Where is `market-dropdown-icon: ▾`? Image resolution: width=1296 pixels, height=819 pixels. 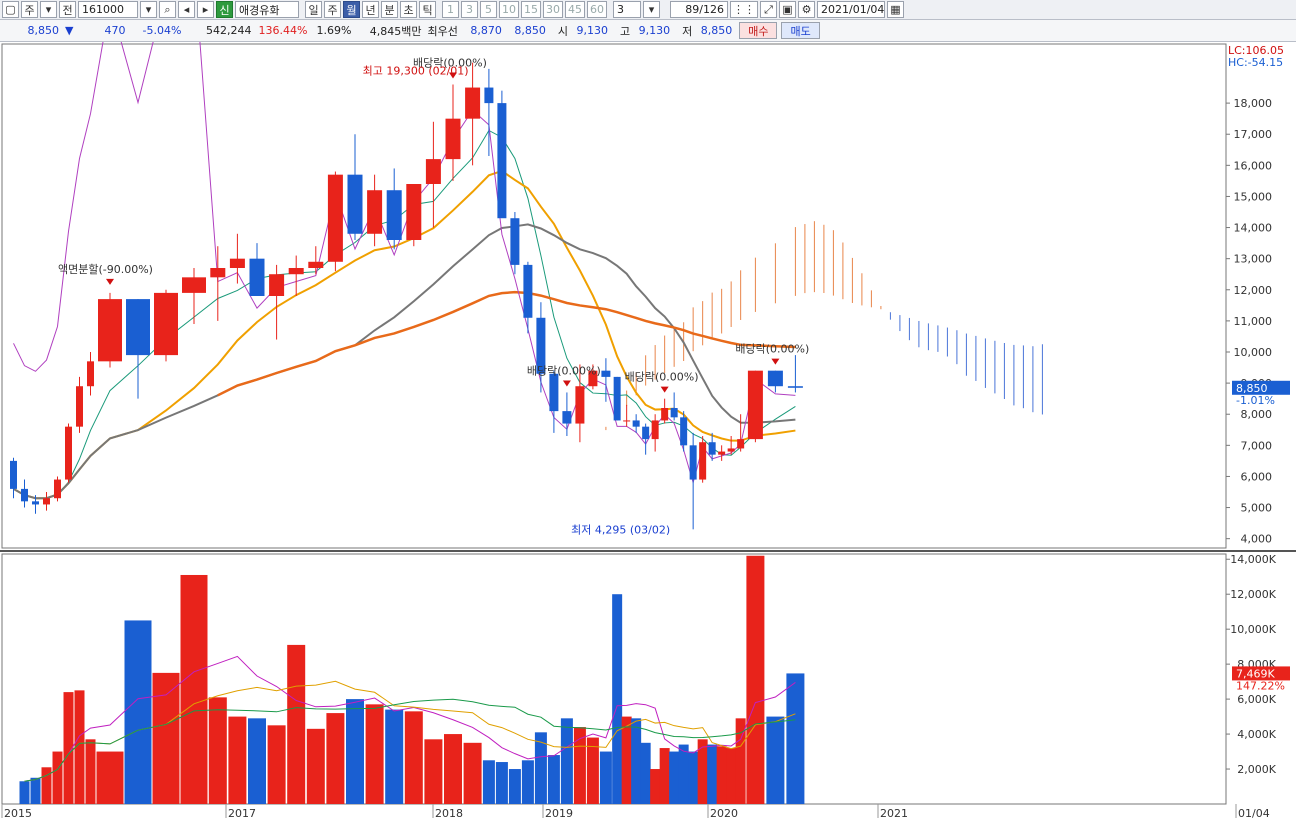 market-dropdown-icon: ▾ is located at coordinates (48, 9).